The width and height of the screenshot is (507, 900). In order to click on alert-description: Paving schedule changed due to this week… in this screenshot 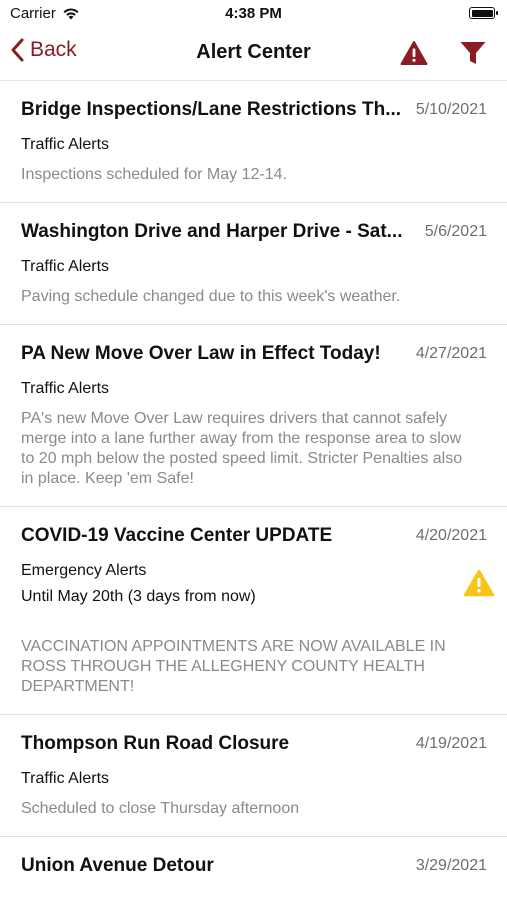, I will do `click(211, 296)`.